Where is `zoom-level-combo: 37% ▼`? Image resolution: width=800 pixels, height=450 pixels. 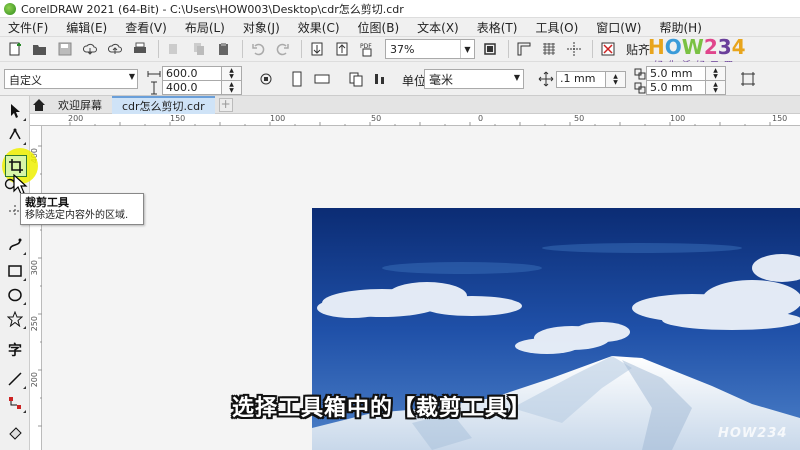 zoom-level-combo: 37% ▼ is located at coordinates (430, 49).